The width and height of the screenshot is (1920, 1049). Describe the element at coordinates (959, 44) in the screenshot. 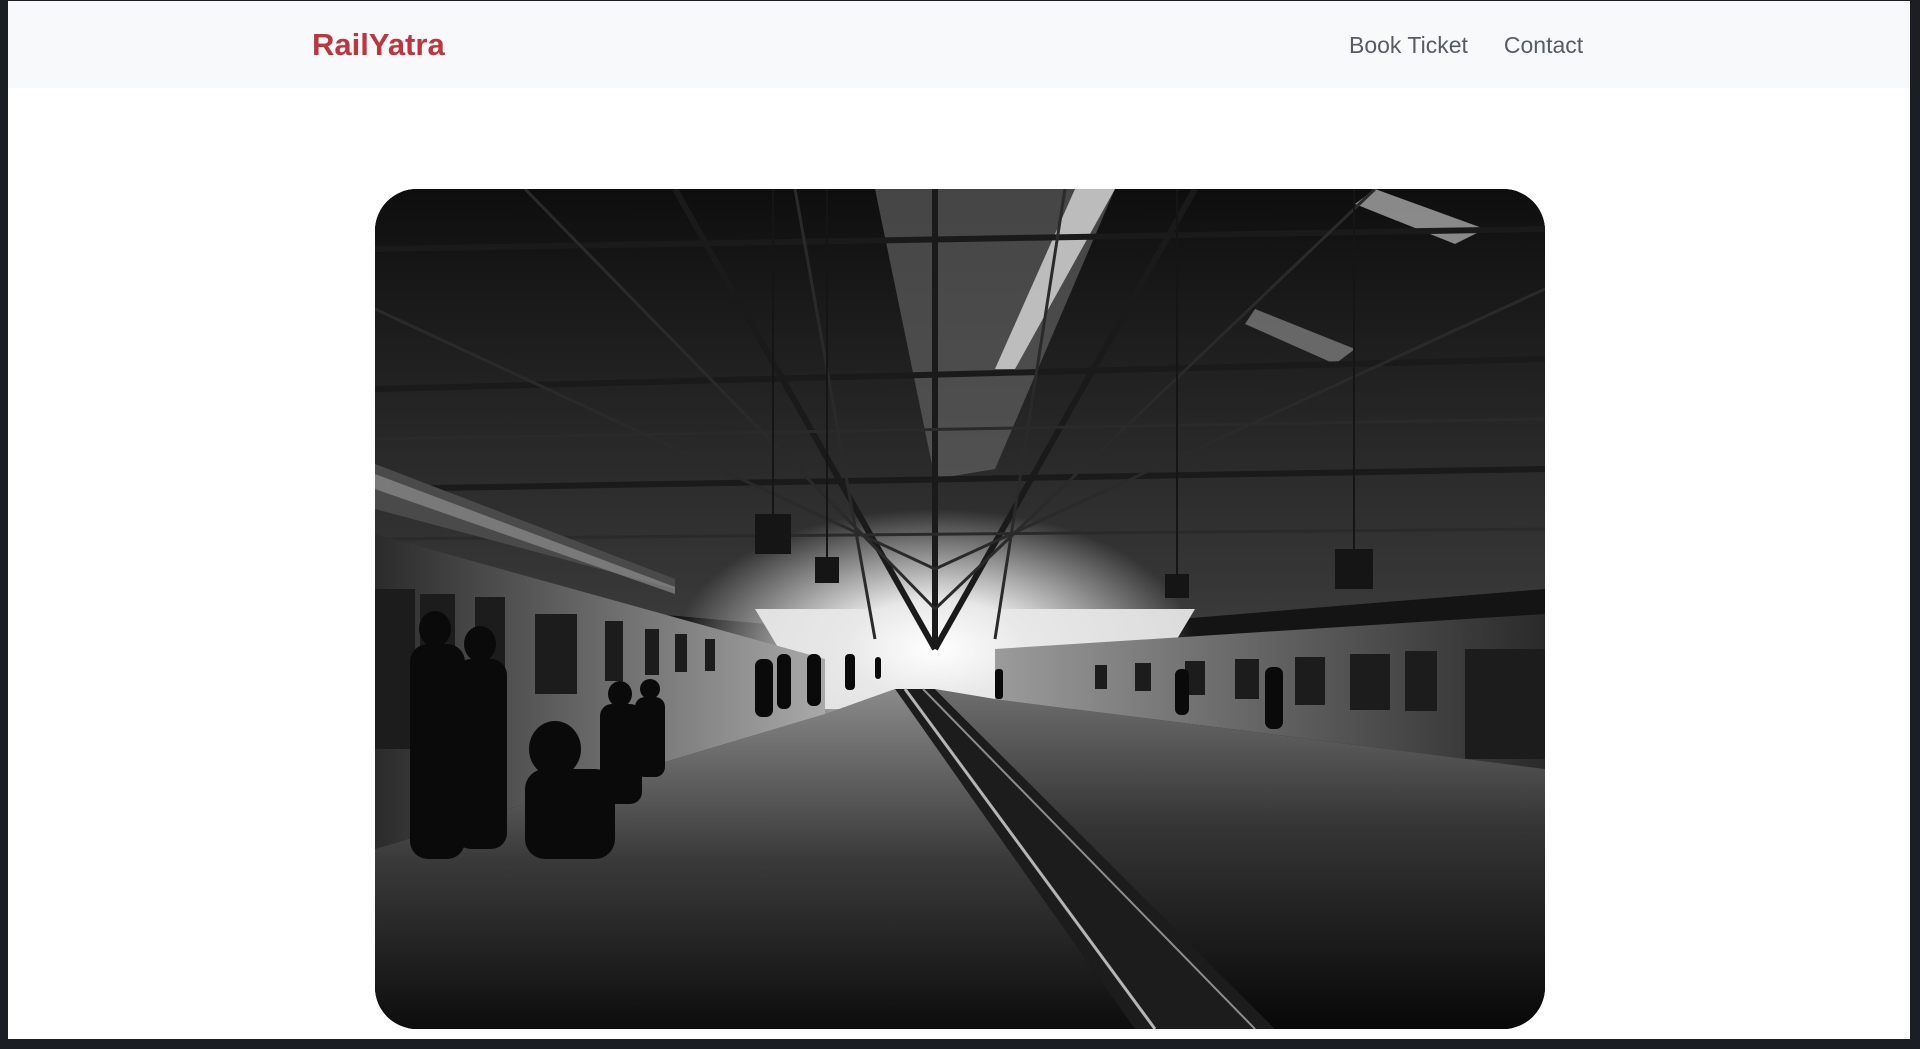

I see `navbar: RailYatra Book Ticket Contact` at that location.